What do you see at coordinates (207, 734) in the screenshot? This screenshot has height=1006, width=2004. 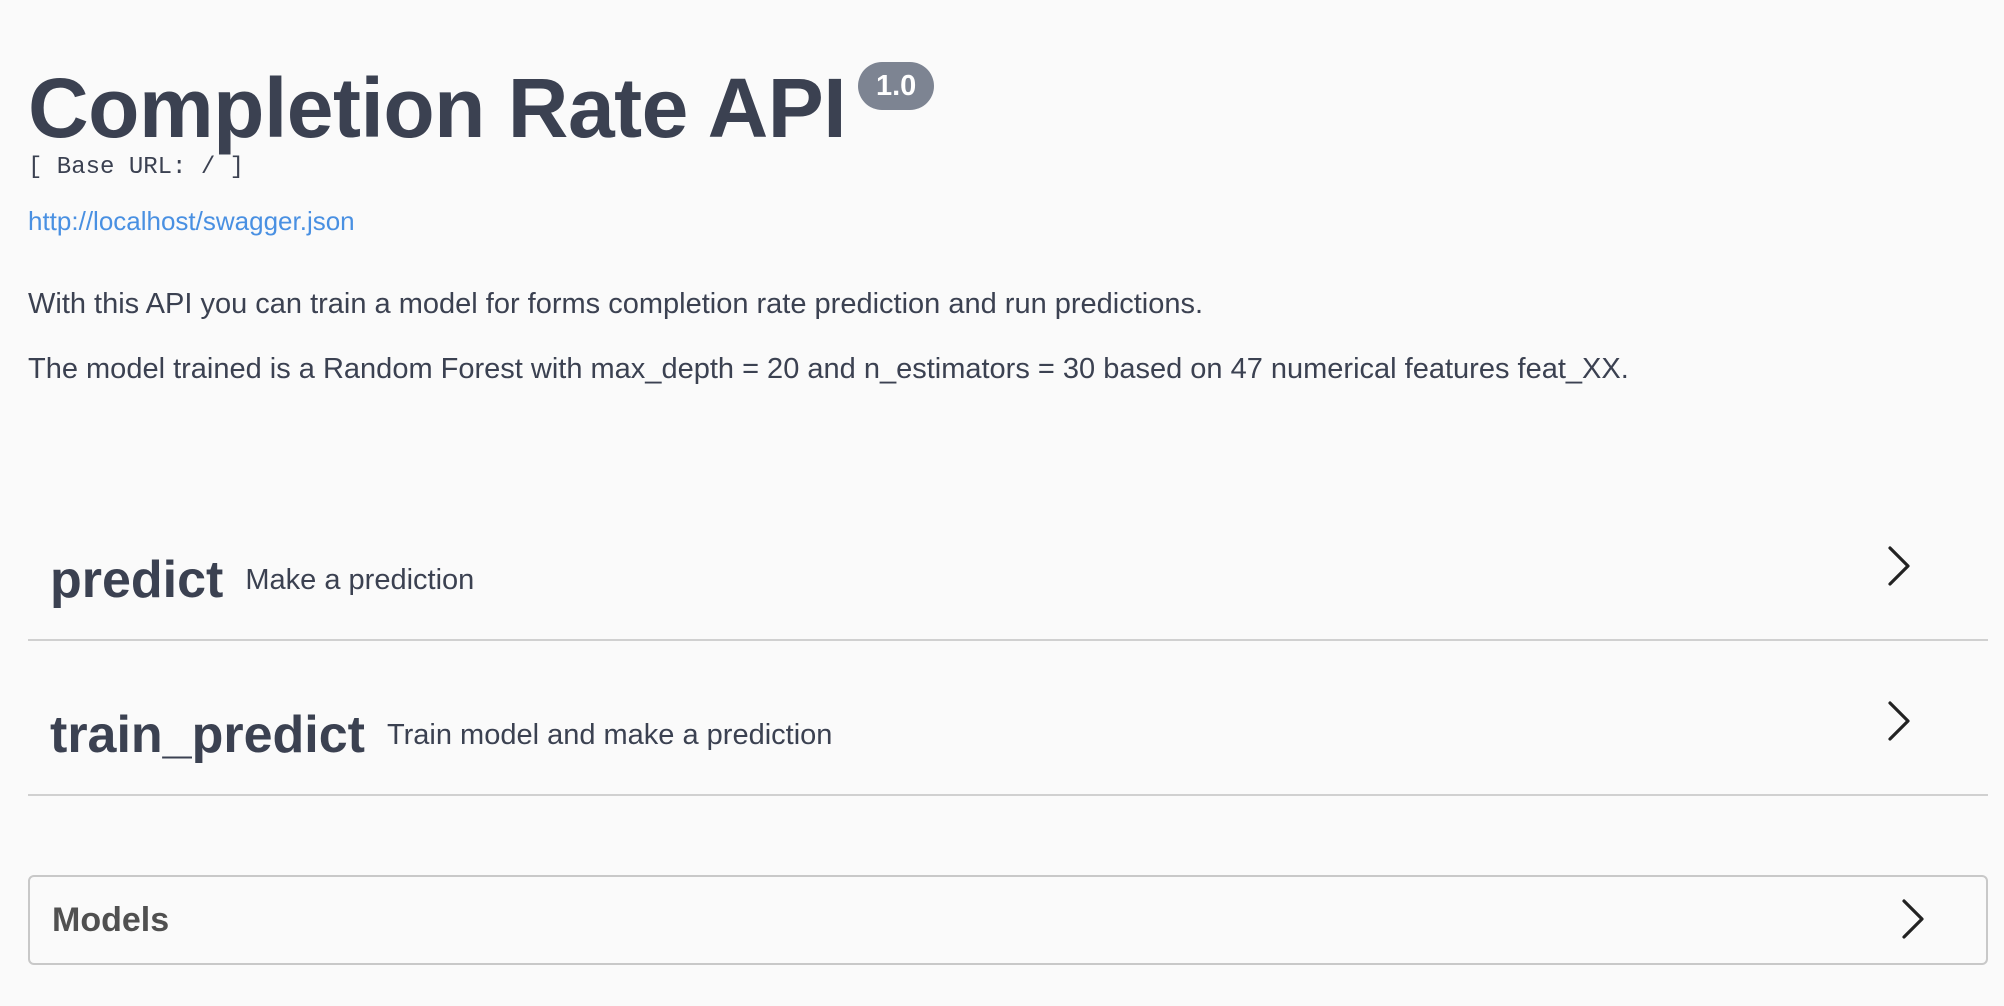 I see `tag-name: train_predict` at bounding box center [207, 734].